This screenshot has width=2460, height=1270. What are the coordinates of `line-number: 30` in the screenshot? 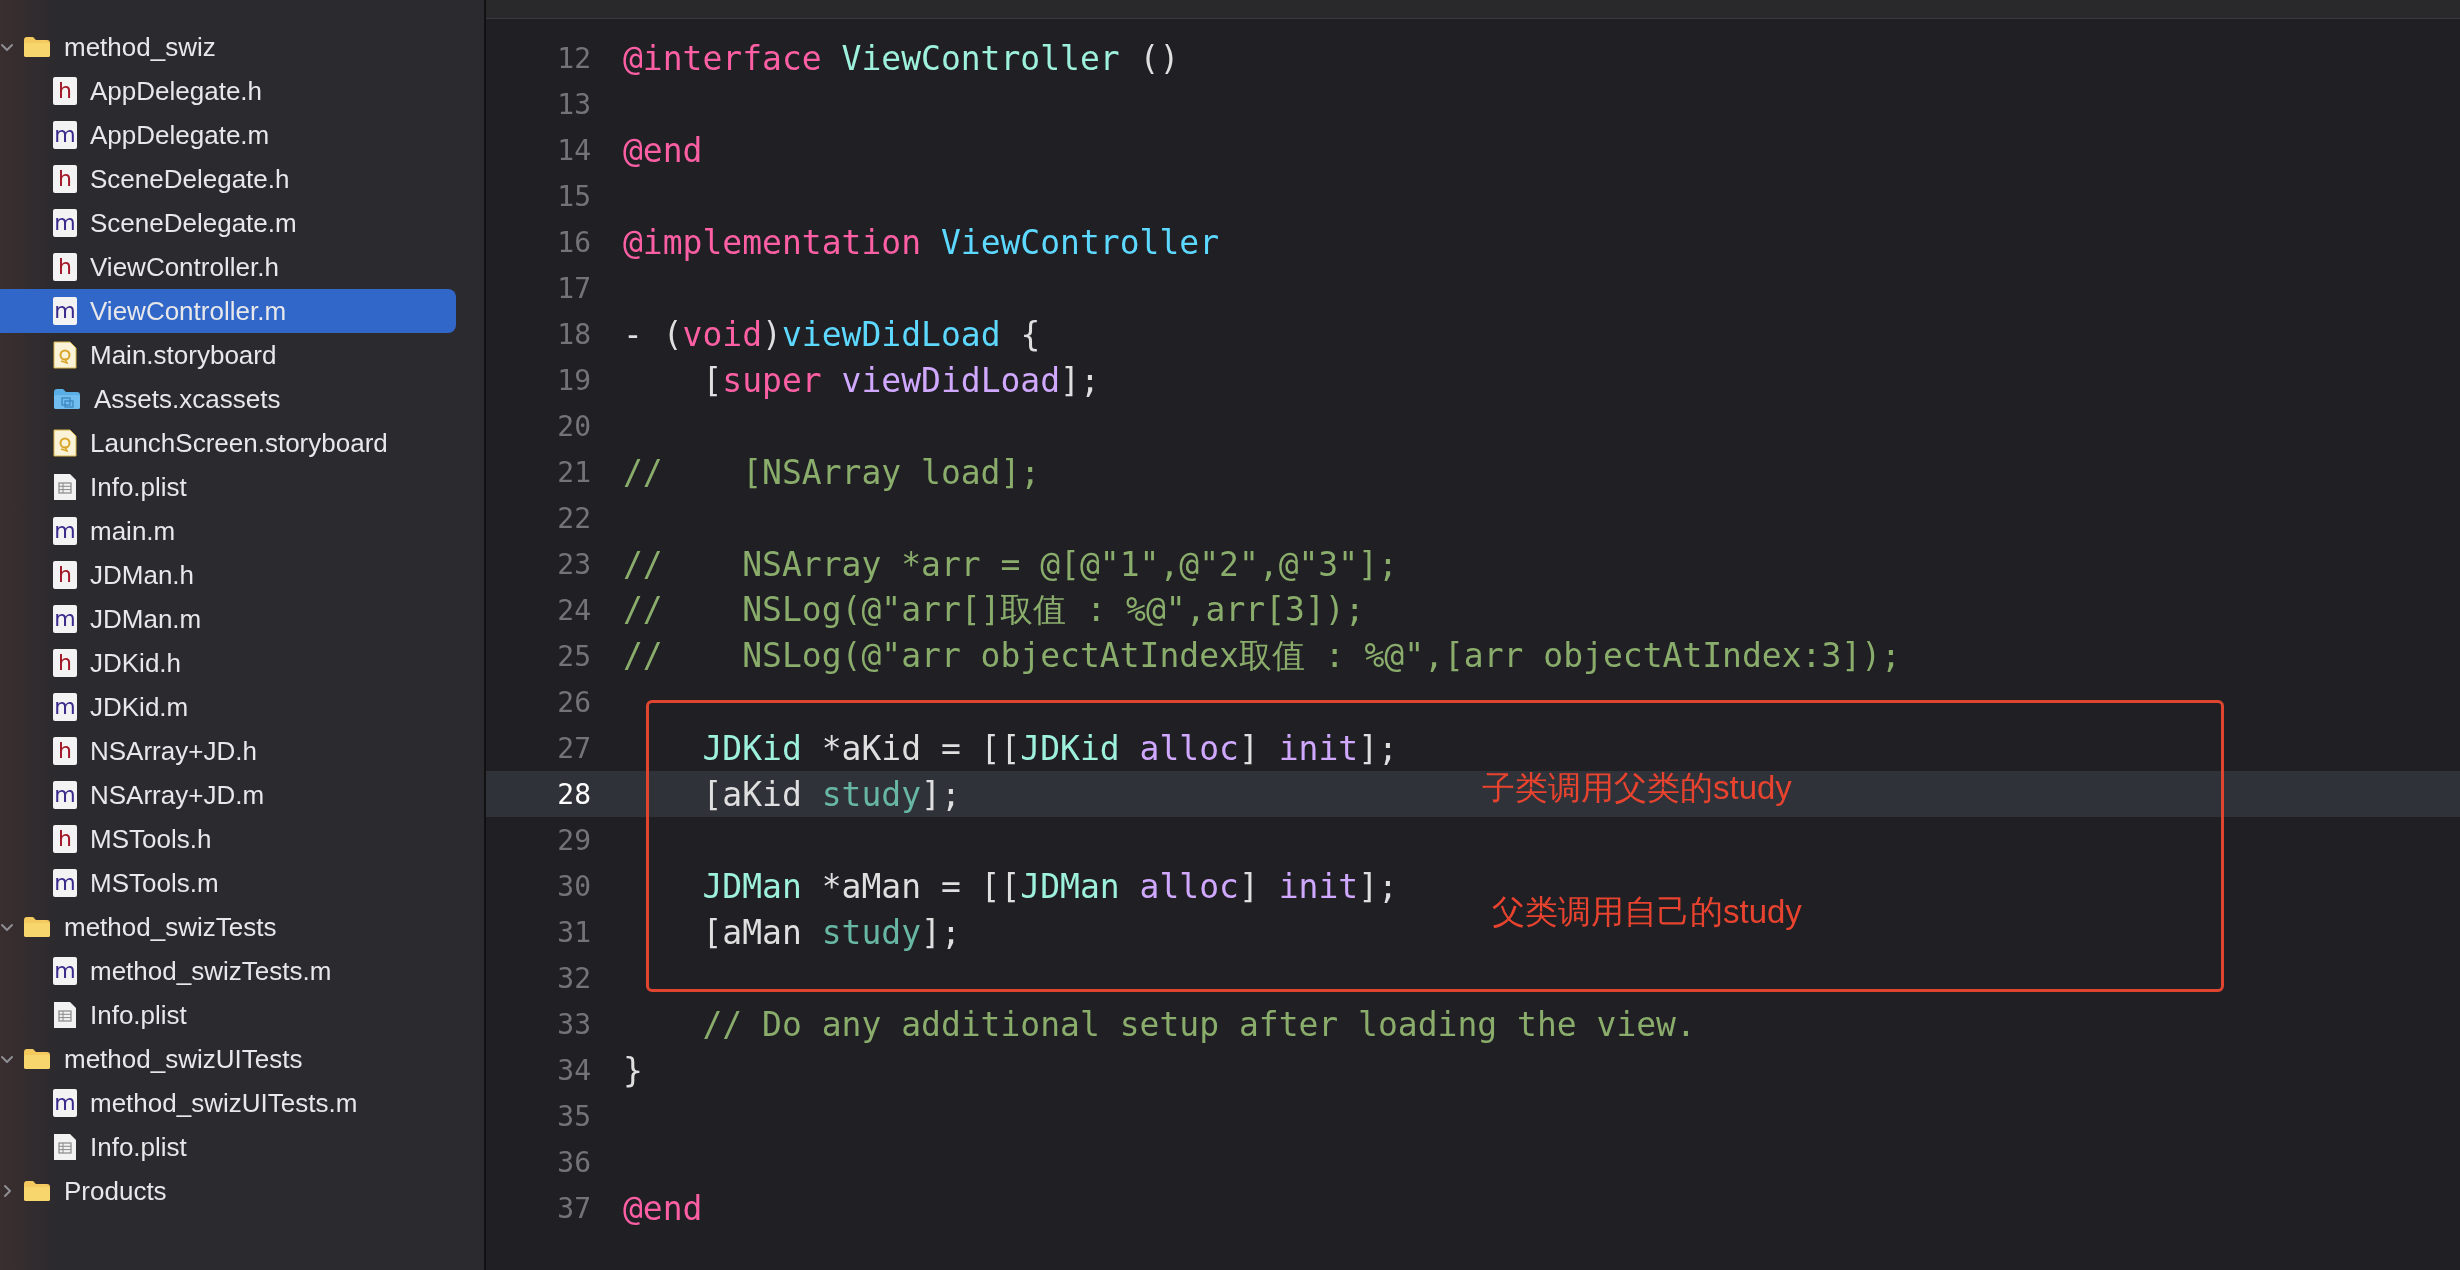 It's located at (573, 886).